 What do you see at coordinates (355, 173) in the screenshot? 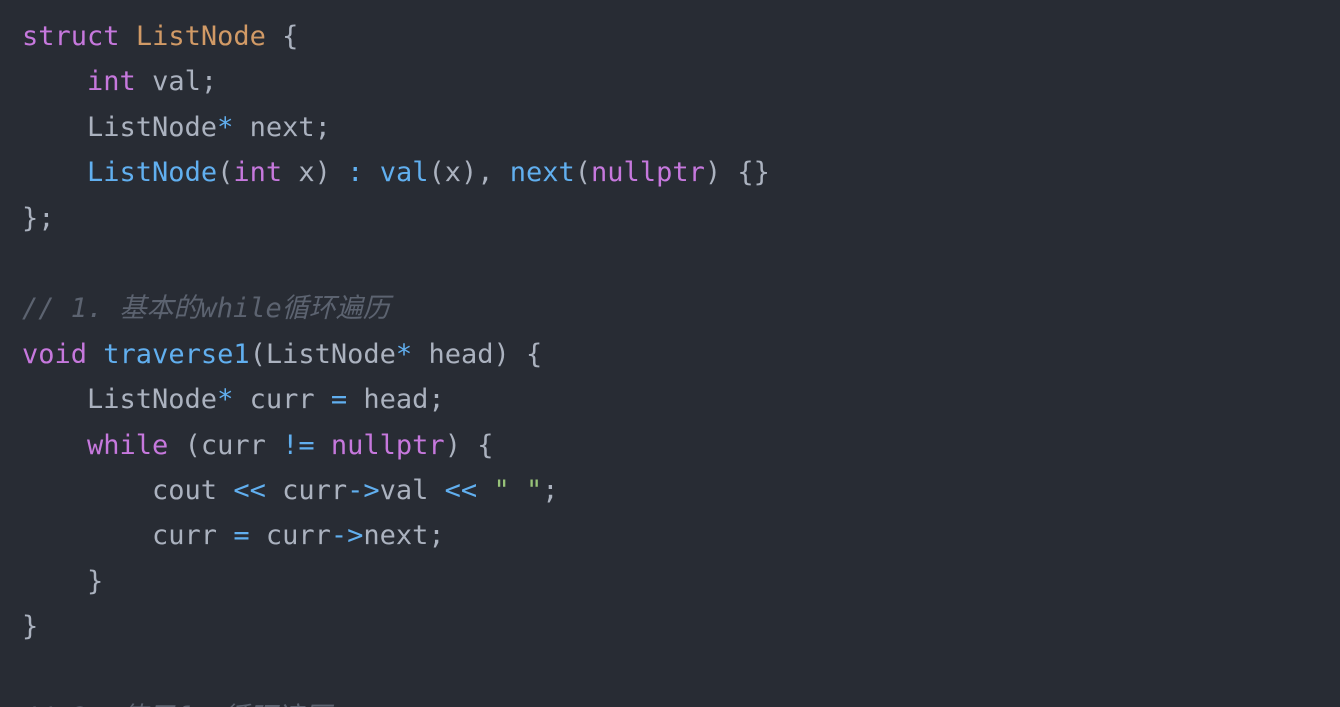
I see `operator-token: :` at bounding box center [355, 173].